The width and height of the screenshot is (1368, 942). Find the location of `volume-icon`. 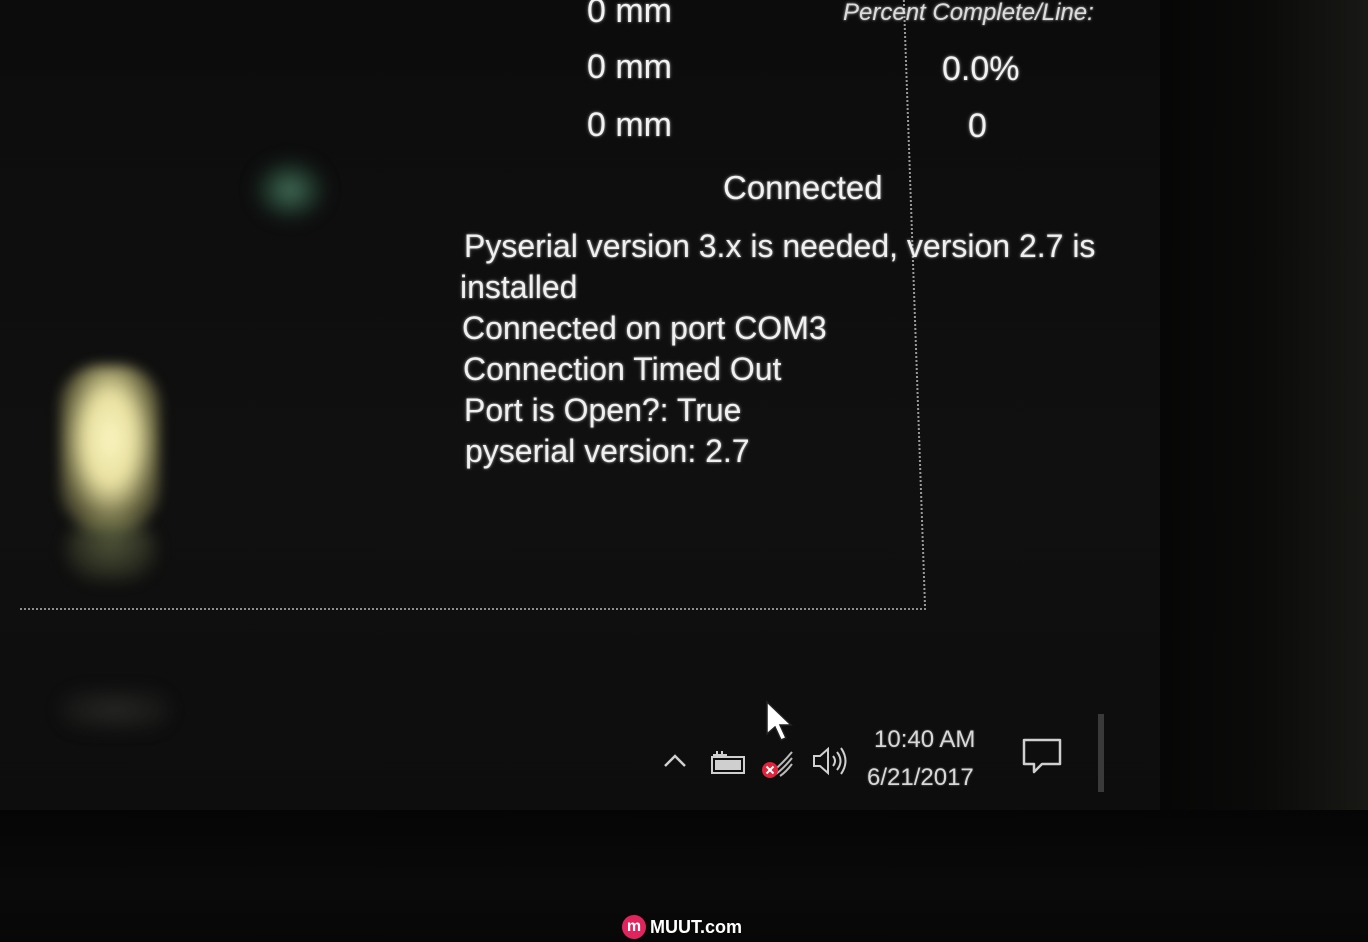

volume-icon is located at coordinates (830, 761).